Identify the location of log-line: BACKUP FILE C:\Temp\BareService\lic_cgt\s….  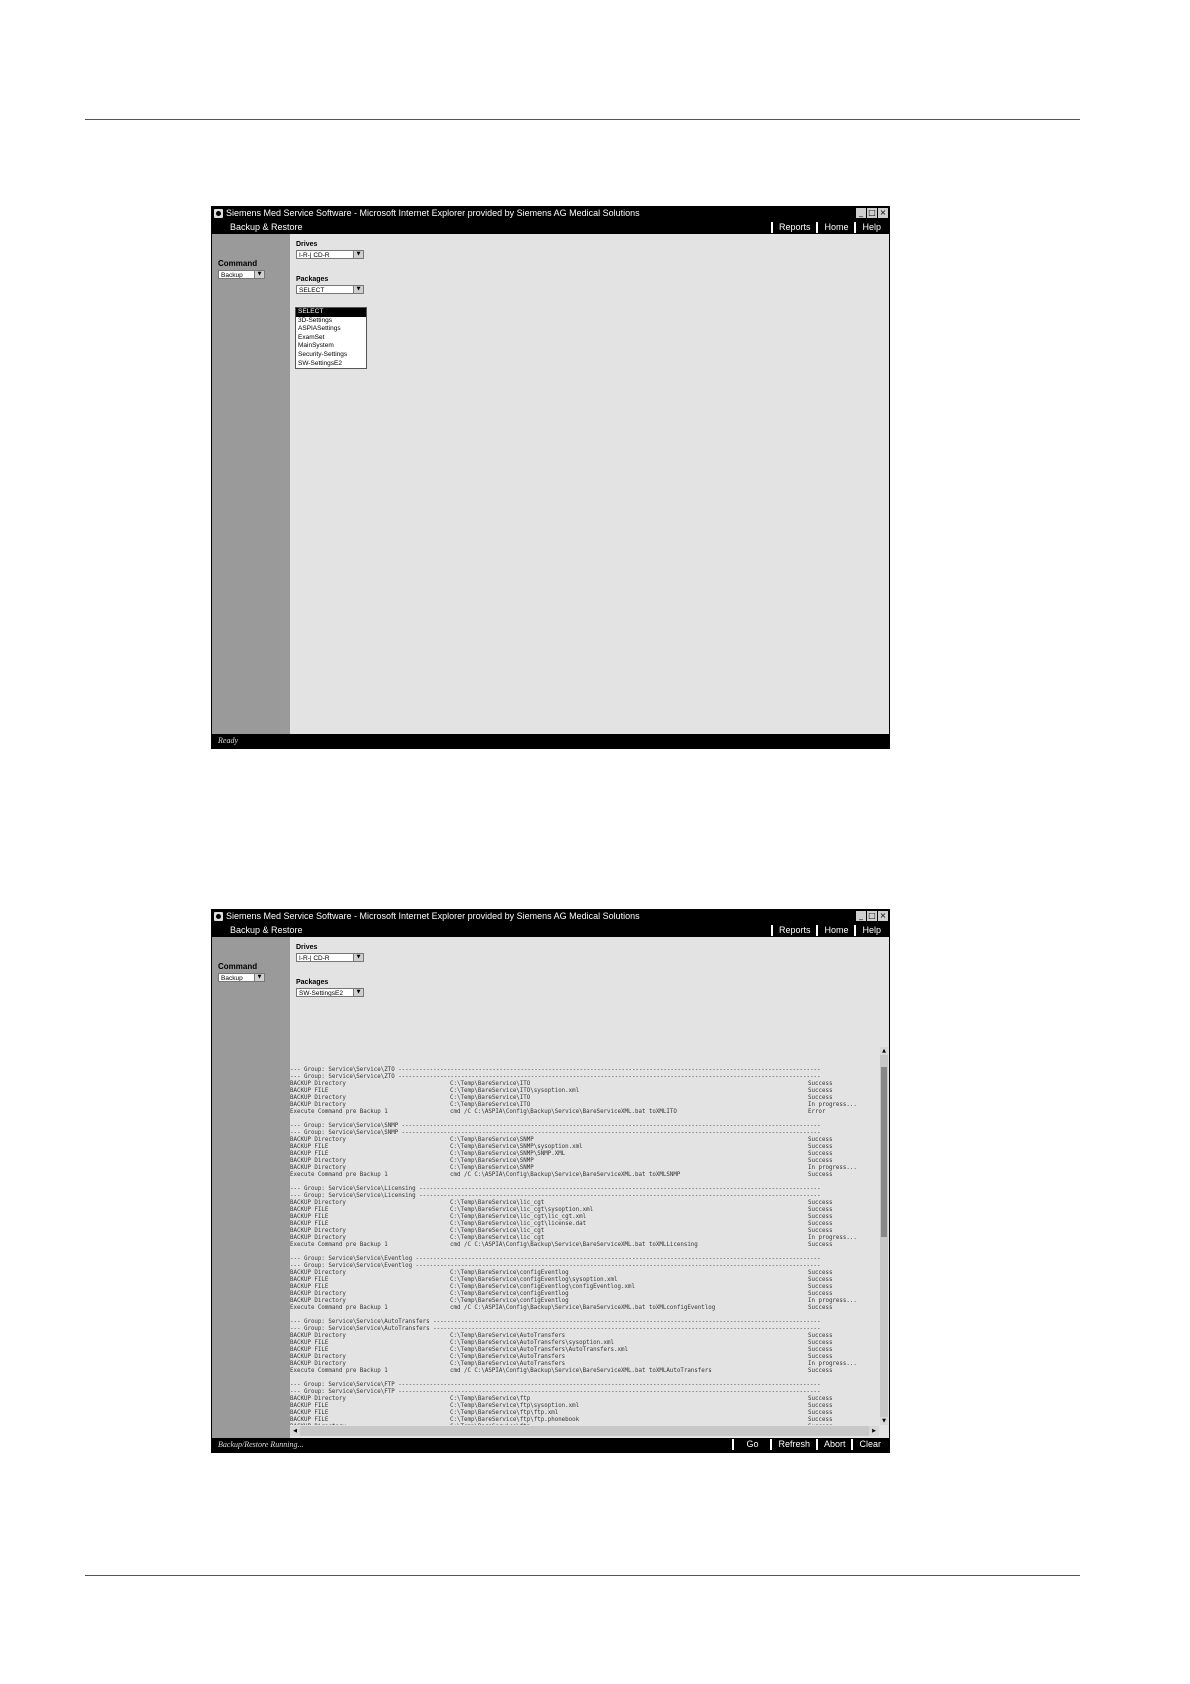
(584, 1210).